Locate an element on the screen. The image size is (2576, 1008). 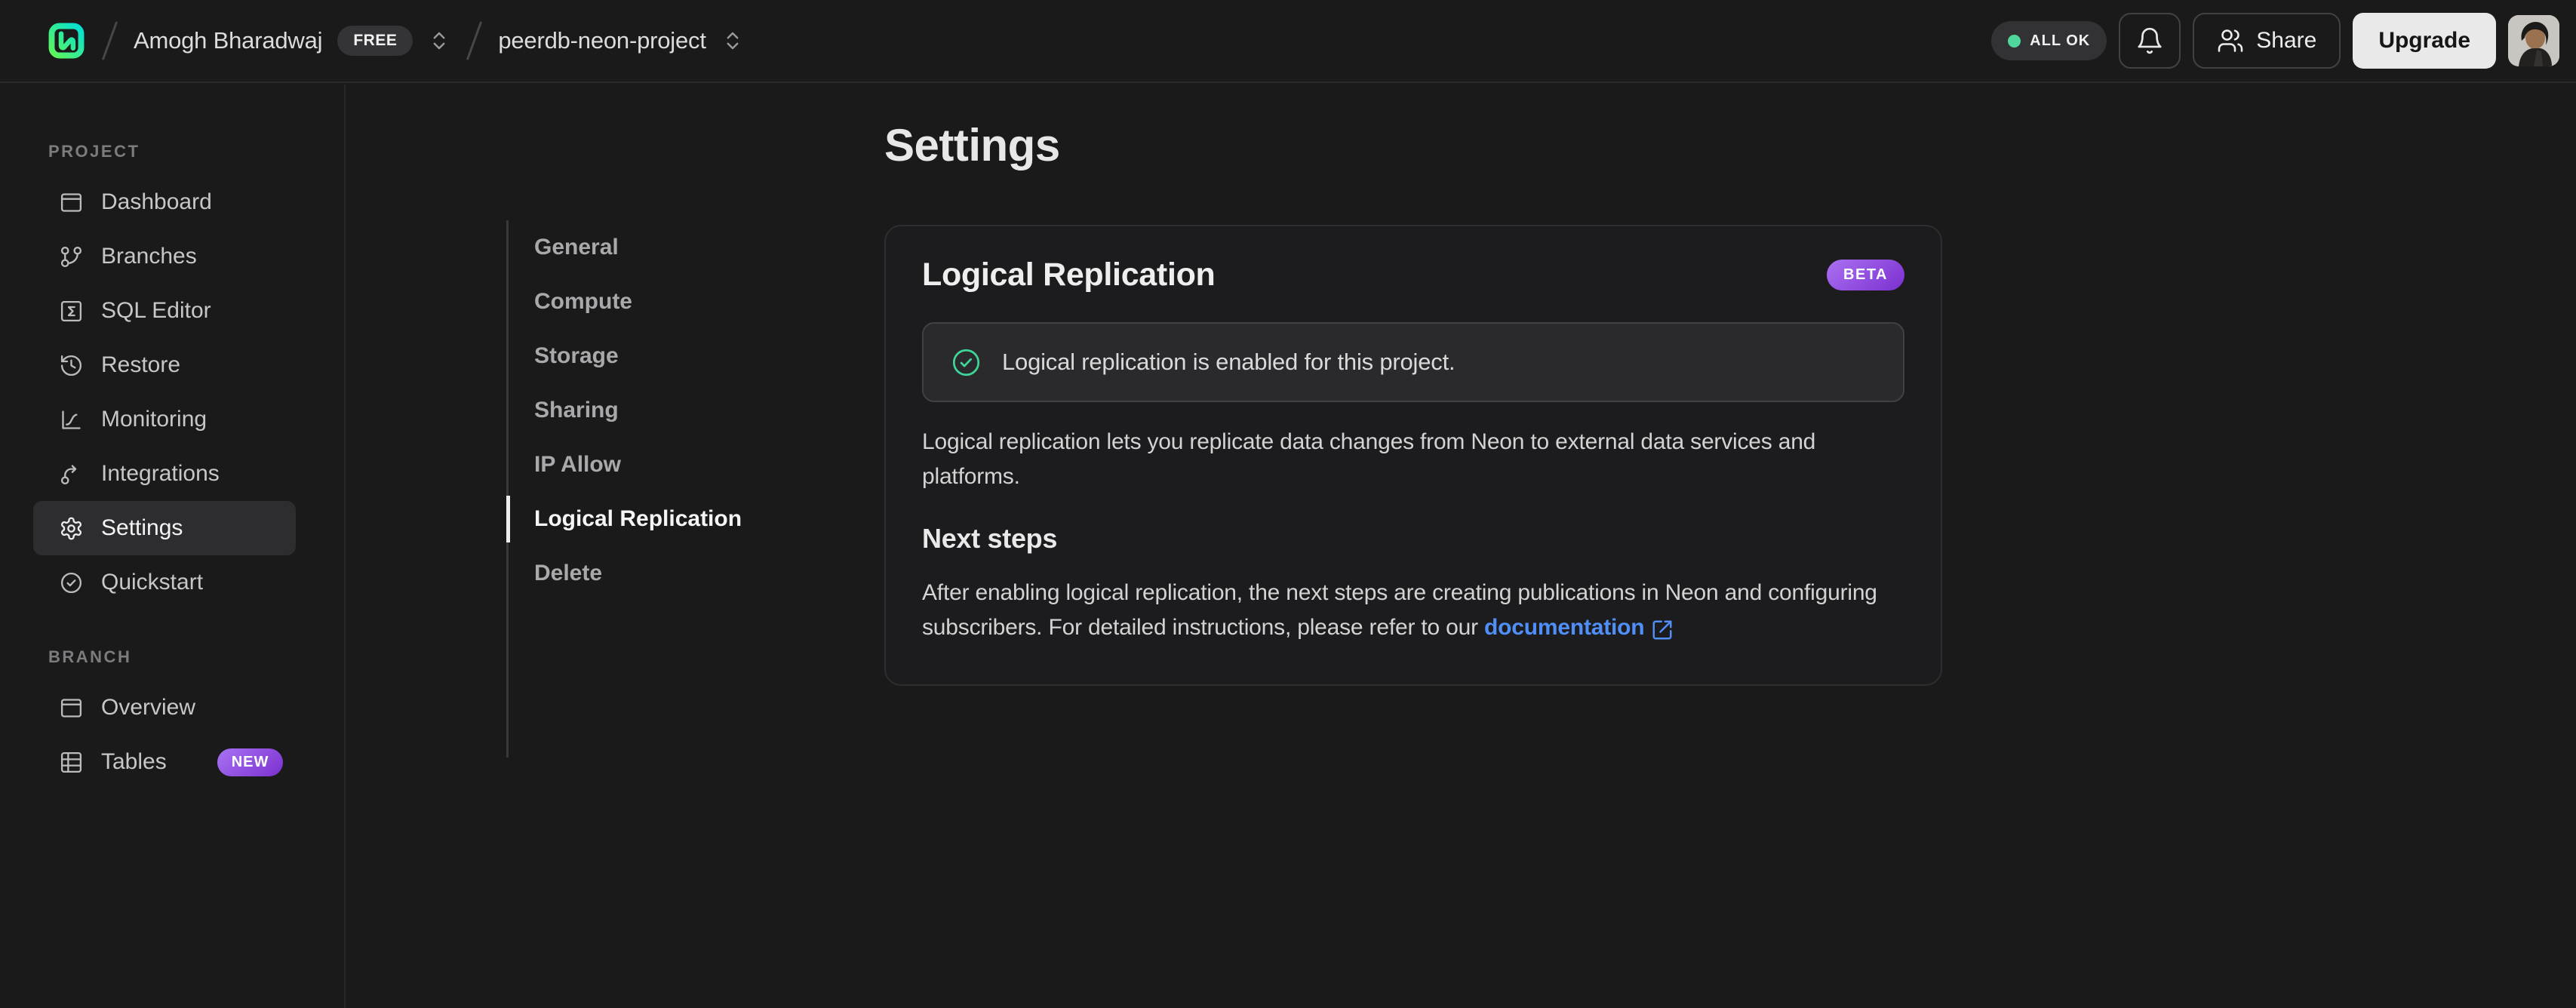
monitoring-chart-icon is located at coordinates (71, 419).